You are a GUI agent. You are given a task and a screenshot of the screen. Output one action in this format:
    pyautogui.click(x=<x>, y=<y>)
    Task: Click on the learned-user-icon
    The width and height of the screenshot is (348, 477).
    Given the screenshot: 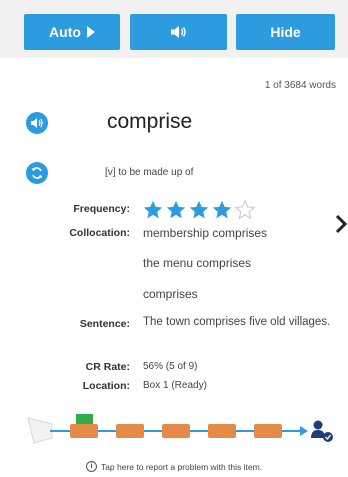 What is the action you would take?
    pyautogui.click(x=322, y=431)
    